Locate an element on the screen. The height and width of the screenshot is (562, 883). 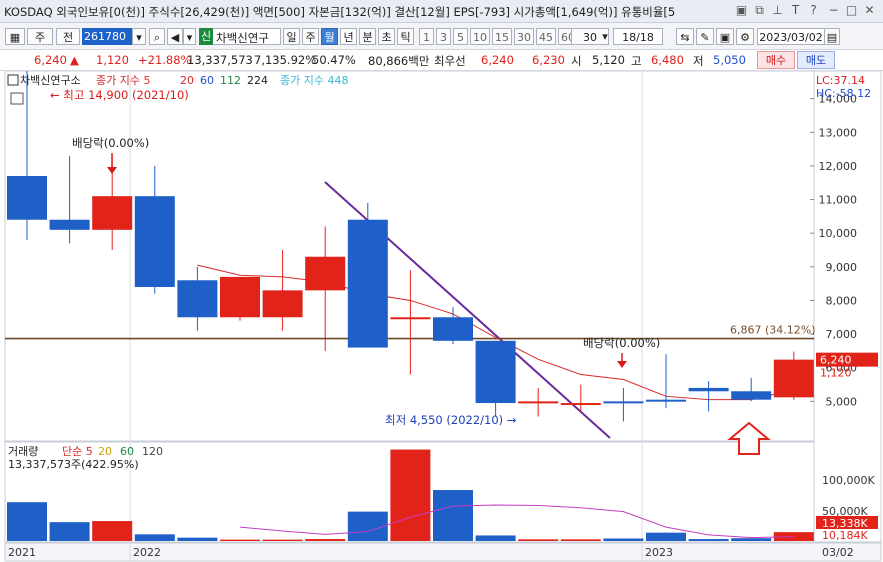
interval-button-10: 10 is located at coordinates (480, 36).